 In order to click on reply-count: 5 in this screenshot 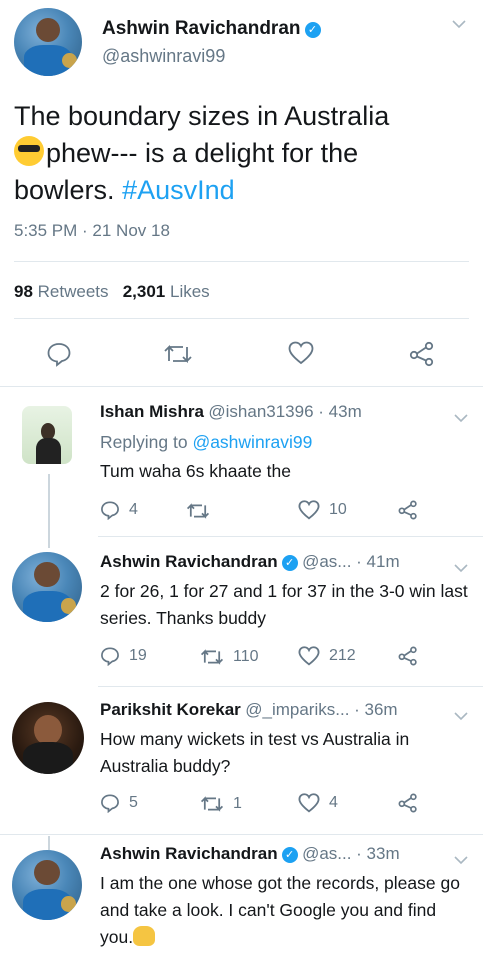, I will do `click(133, 802)`.